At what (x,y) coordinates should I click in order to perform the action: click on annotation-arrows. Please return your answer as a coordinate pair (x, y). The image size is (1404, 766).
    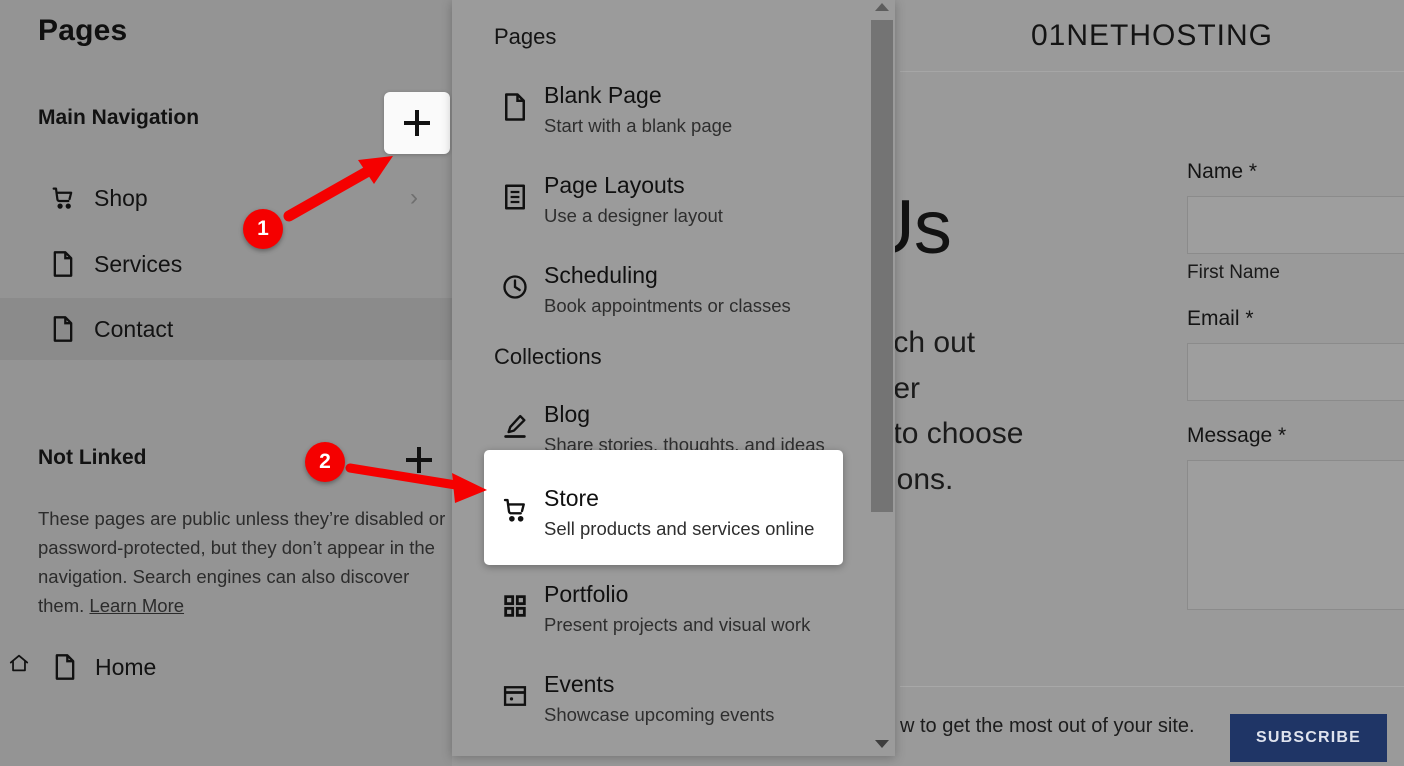
    Looking at the image, I should click on (385, 329).